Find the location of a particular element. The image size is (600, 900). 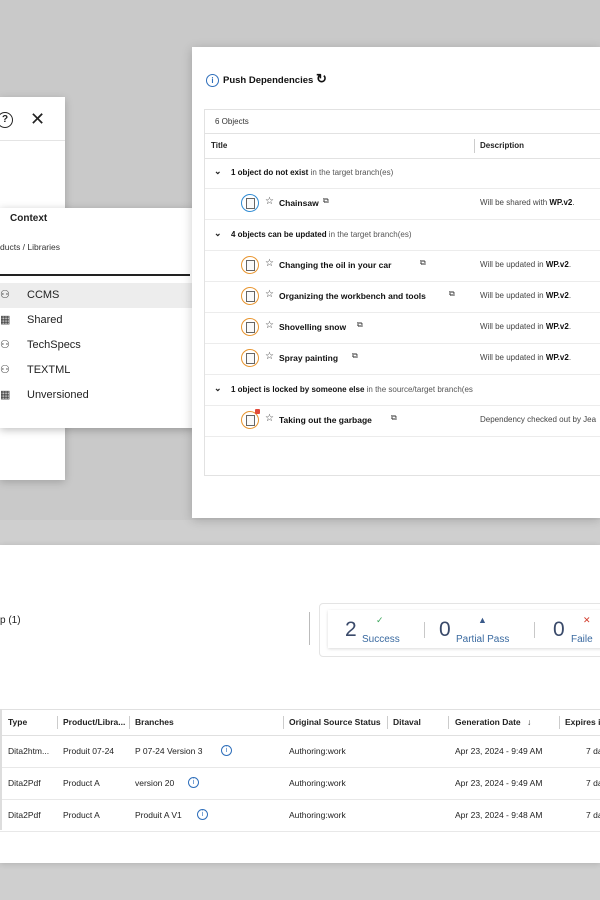

cell-branch: P 07-24 Version 3 is located at coordinates (169, 751).